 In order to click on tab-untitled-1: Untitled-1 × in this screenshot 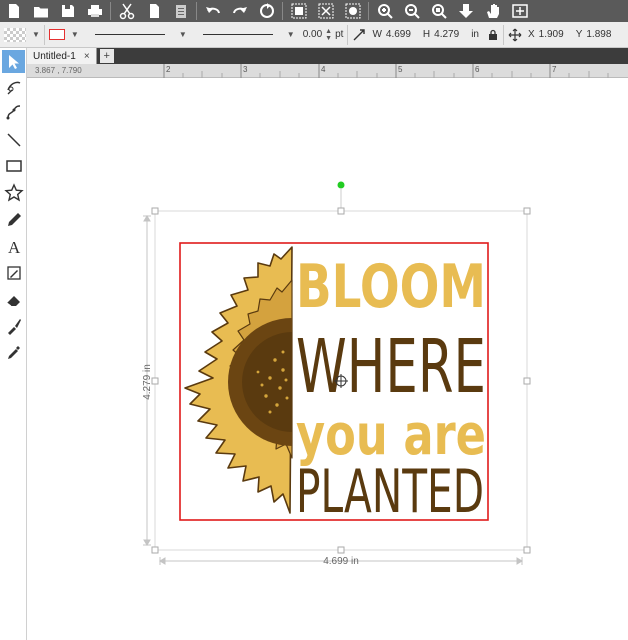, I will do `click(62, 56)`.